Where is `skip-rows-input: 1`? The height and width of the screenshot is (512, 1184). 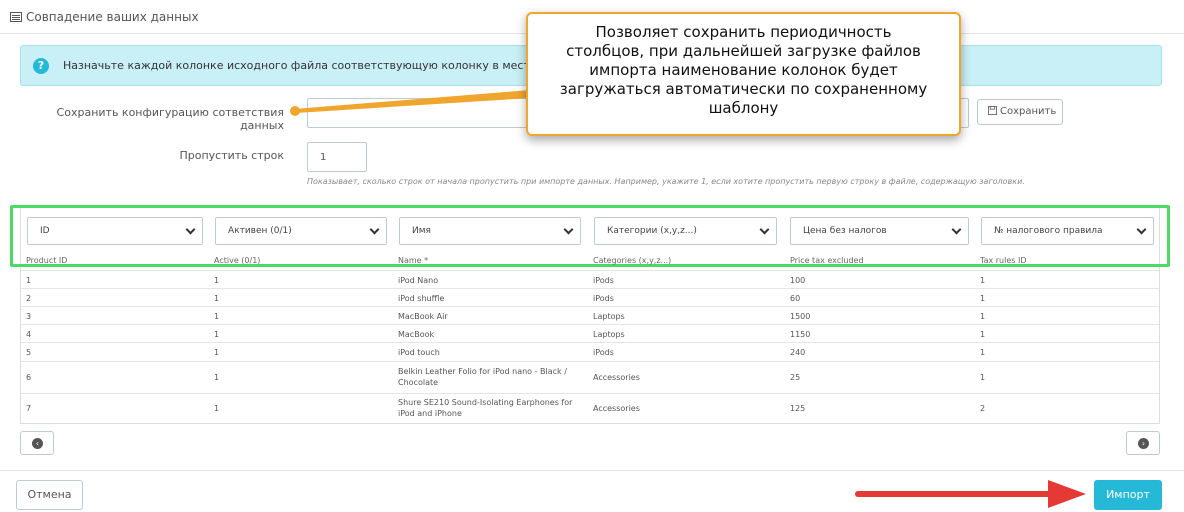 skip-rows-input: 1 is located at coordinates (337, 157).